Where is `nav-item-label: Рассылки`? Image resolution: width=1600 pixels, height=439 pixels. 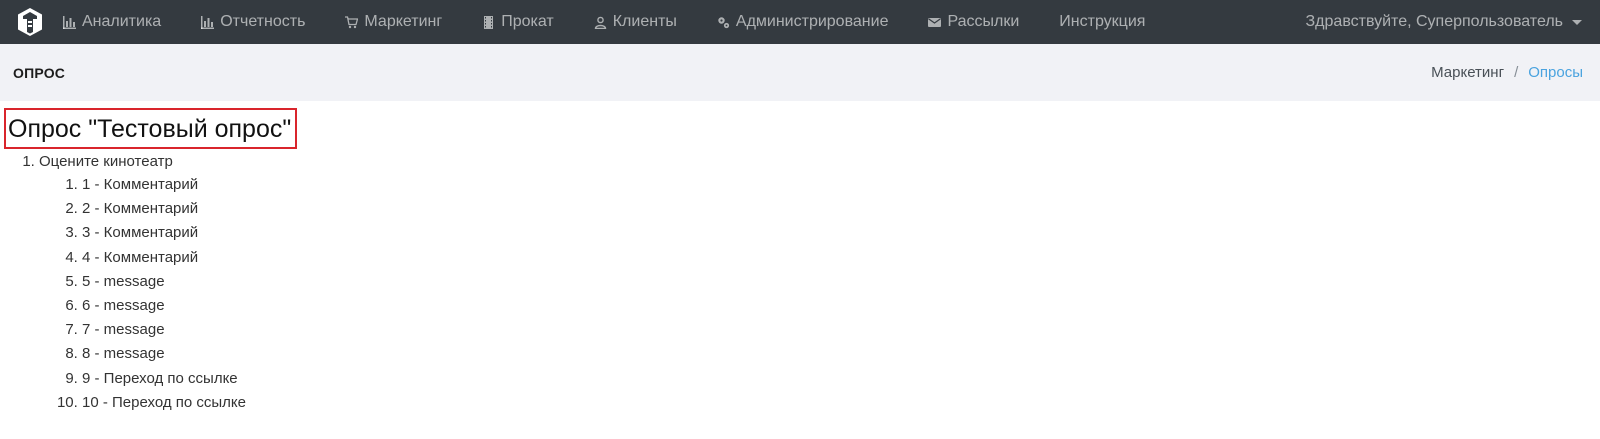
nav-item-label: Рассылки is located at coordinates (983, 21).